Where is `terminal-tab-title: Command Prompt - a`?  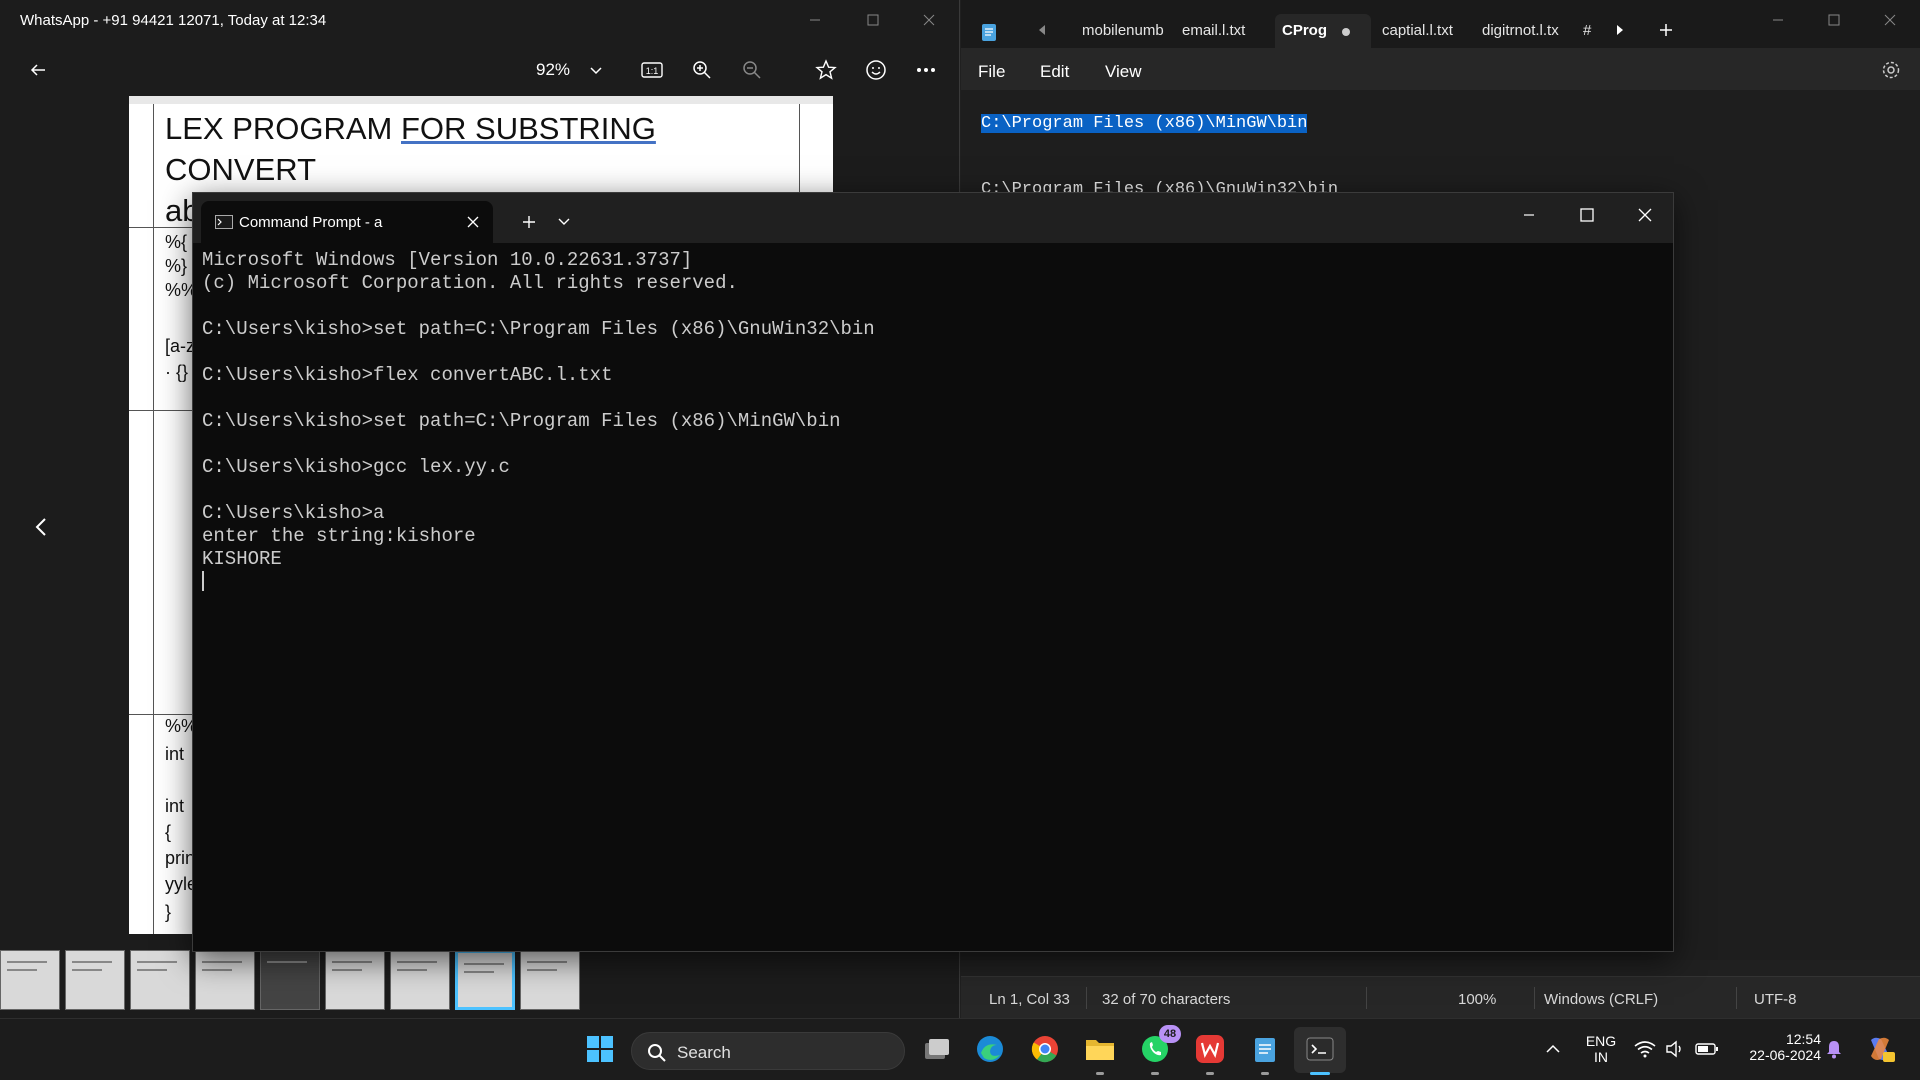
terminal-tab-title: Command Prompt - a is located at coordinates (311, 222).